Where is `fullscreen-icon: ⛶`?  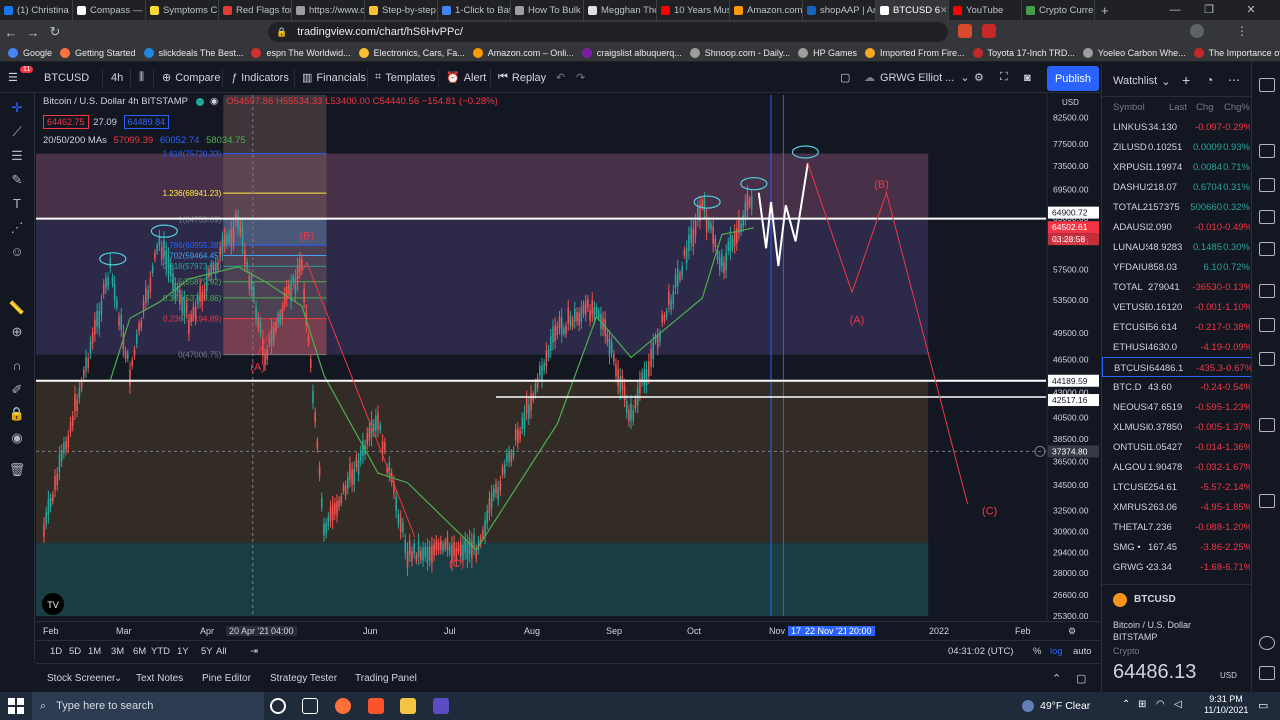 fullscreen-icon: ⛶ is located at coordinates (1004, 77).